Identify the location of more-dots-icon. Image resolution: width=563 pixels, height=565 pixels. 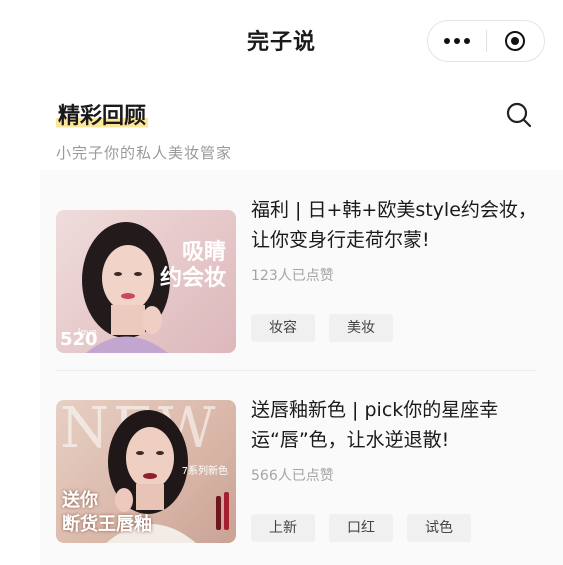
(456, 41).